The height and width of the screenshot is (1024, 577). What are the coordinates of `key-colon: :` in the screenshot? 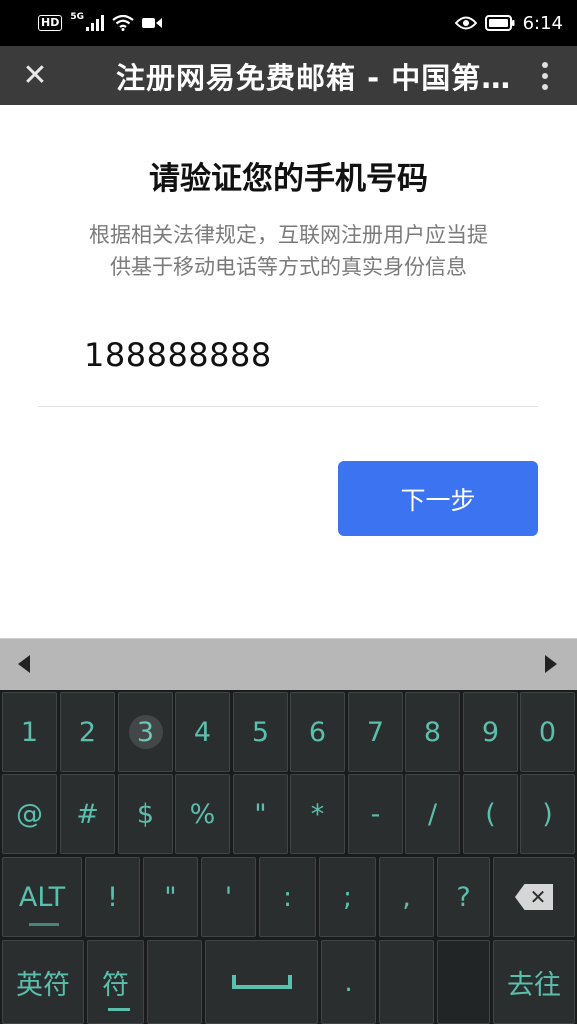 It's located at (287, 897).